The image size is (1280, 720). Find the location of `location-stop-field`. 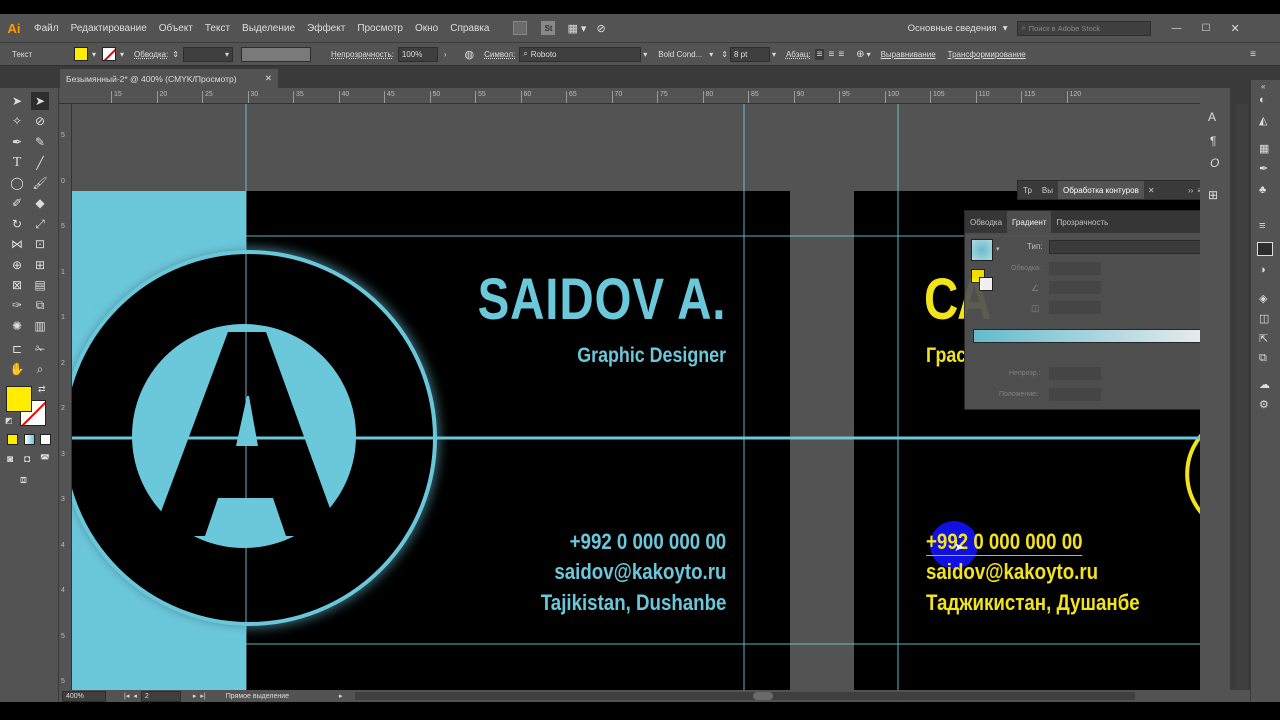

location-stop-field is located at coordinates (1075, 394).